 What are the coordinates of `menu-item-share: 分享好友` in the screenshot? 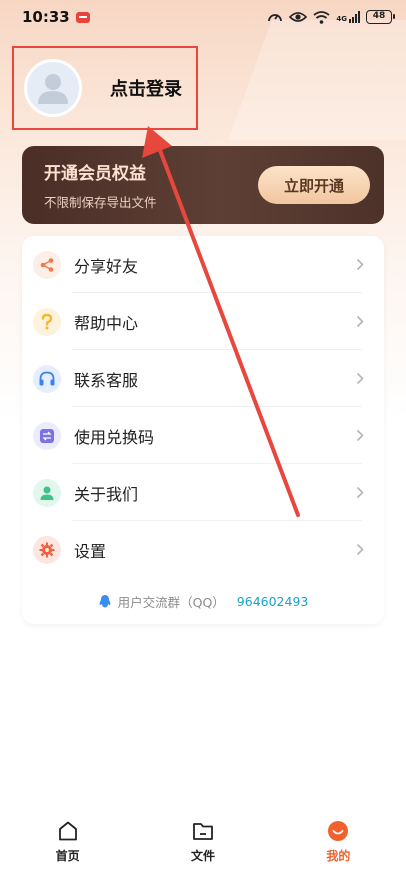 It's located at (203, 264).